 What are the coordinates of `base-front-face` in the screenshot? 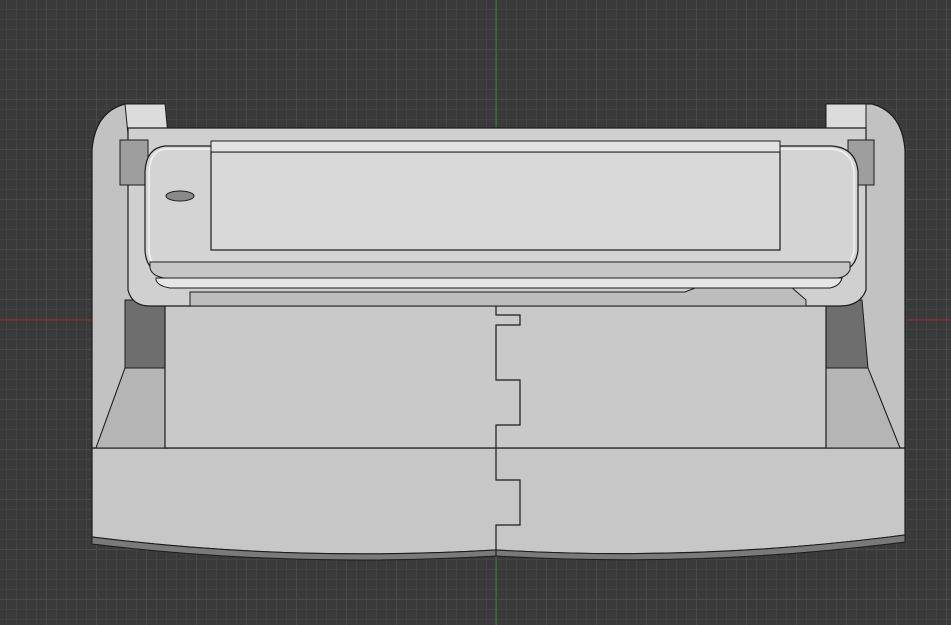 It's located at (498, 501).